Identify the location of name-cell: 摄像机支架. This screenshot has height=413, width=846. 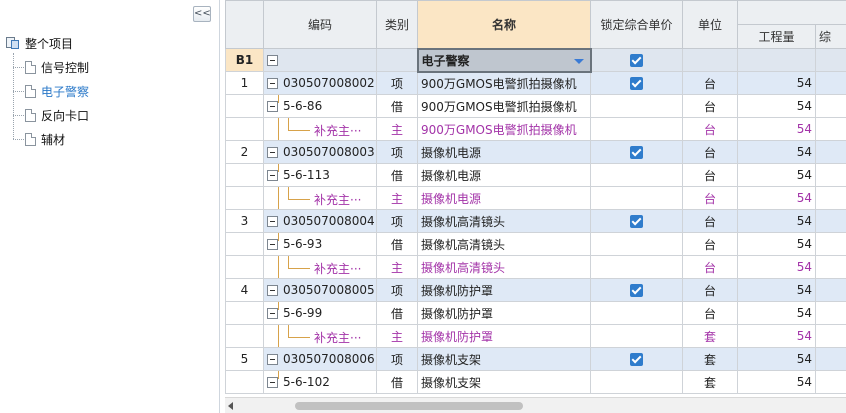
(504, 359).